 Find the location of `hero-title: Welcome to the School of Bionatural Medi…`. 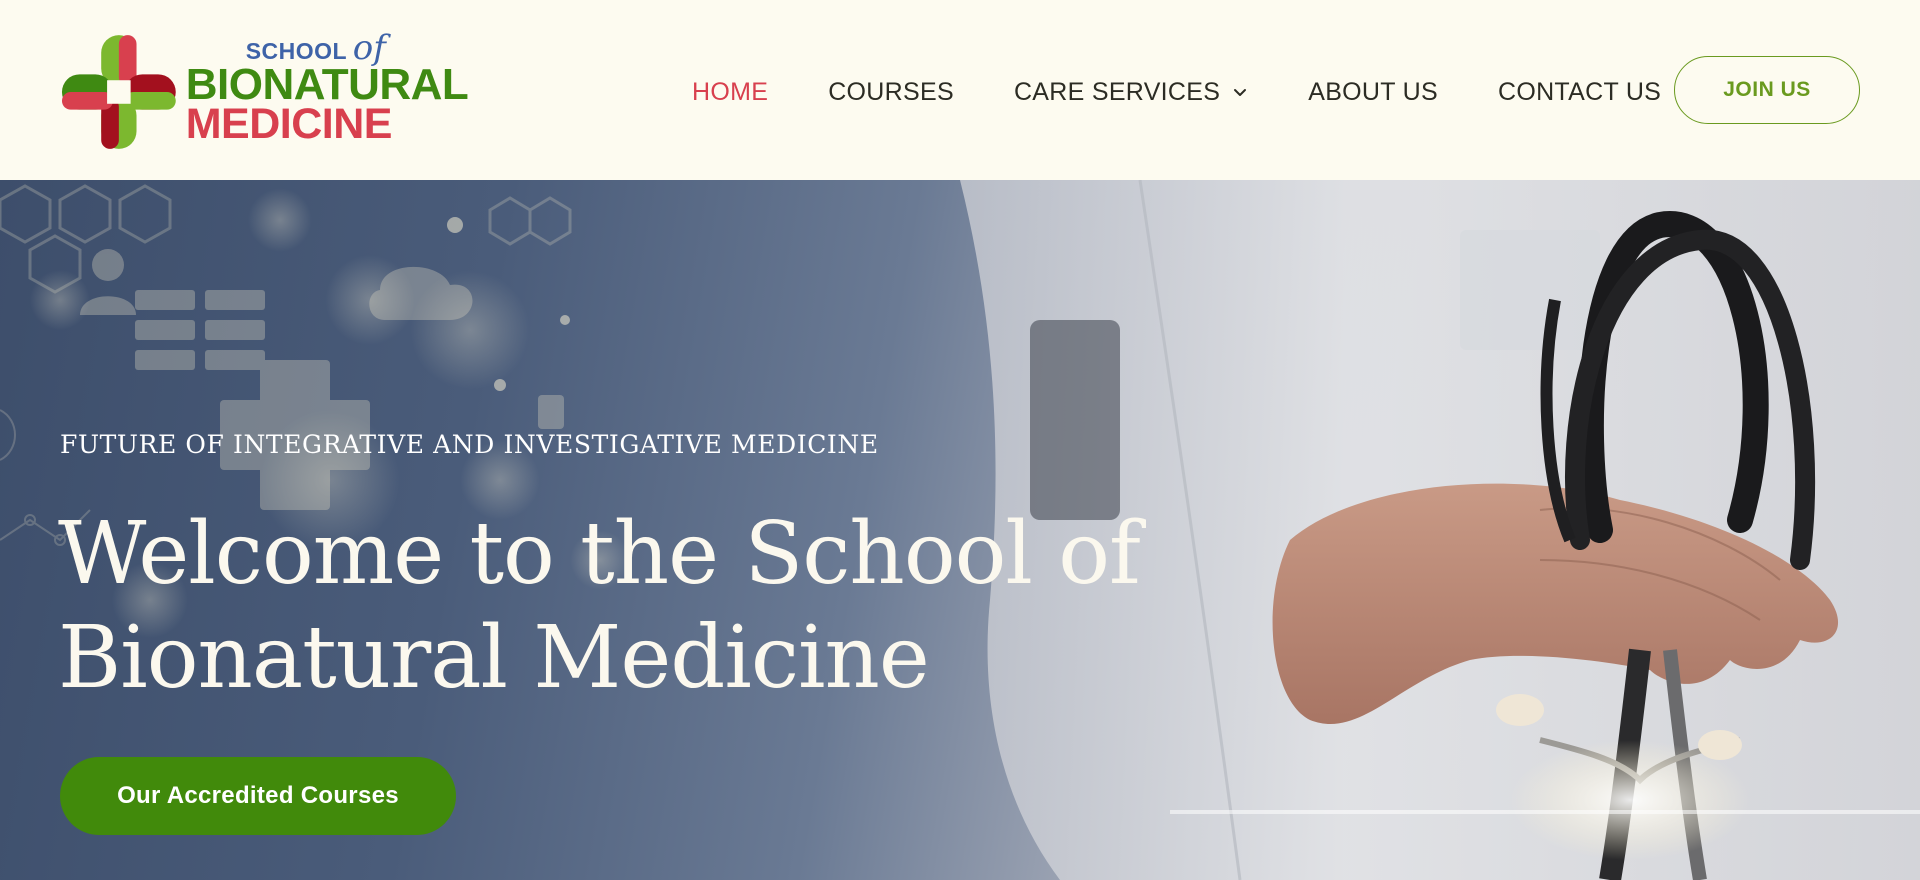

hero-title: Welcome to the School of Bionatural Medi… is located at coordinates (599, 606).